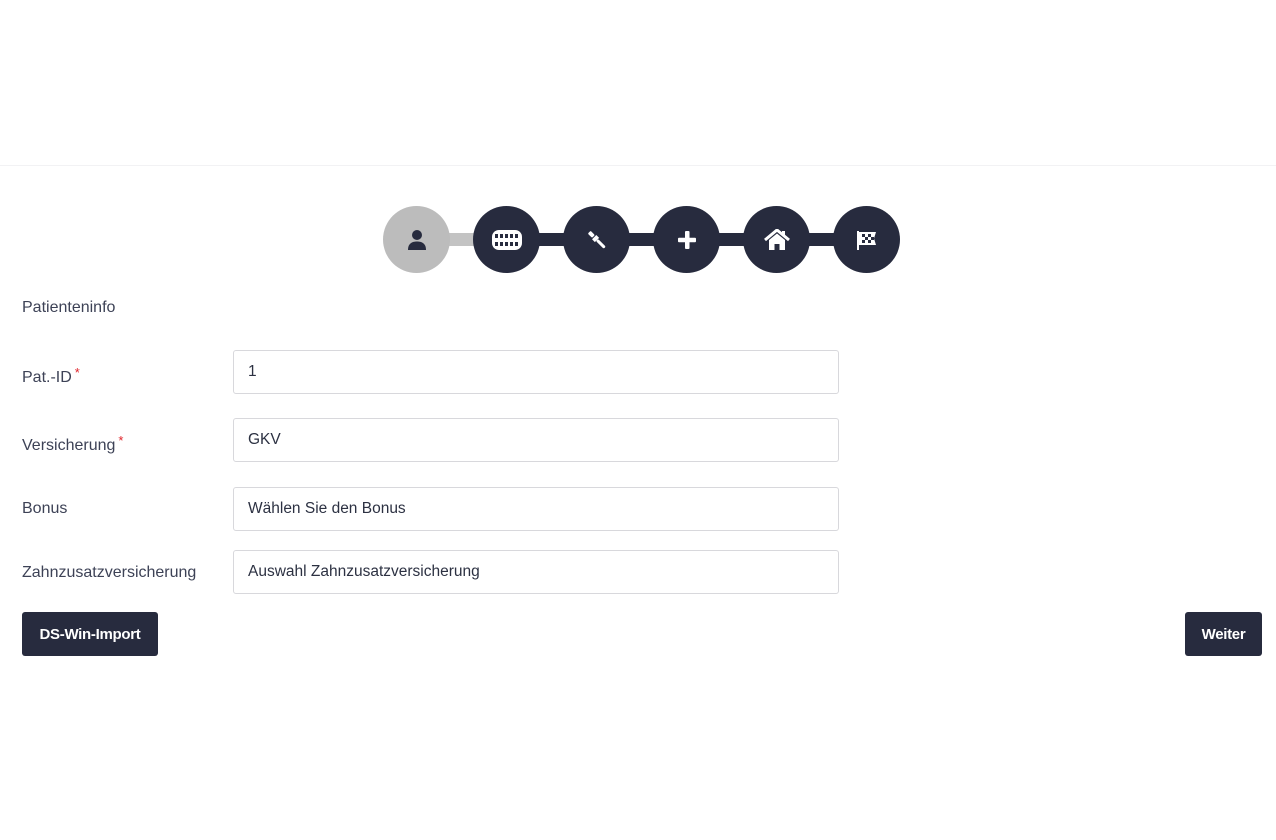  I want to click on insurance-value: GKV, so click(264, 439).